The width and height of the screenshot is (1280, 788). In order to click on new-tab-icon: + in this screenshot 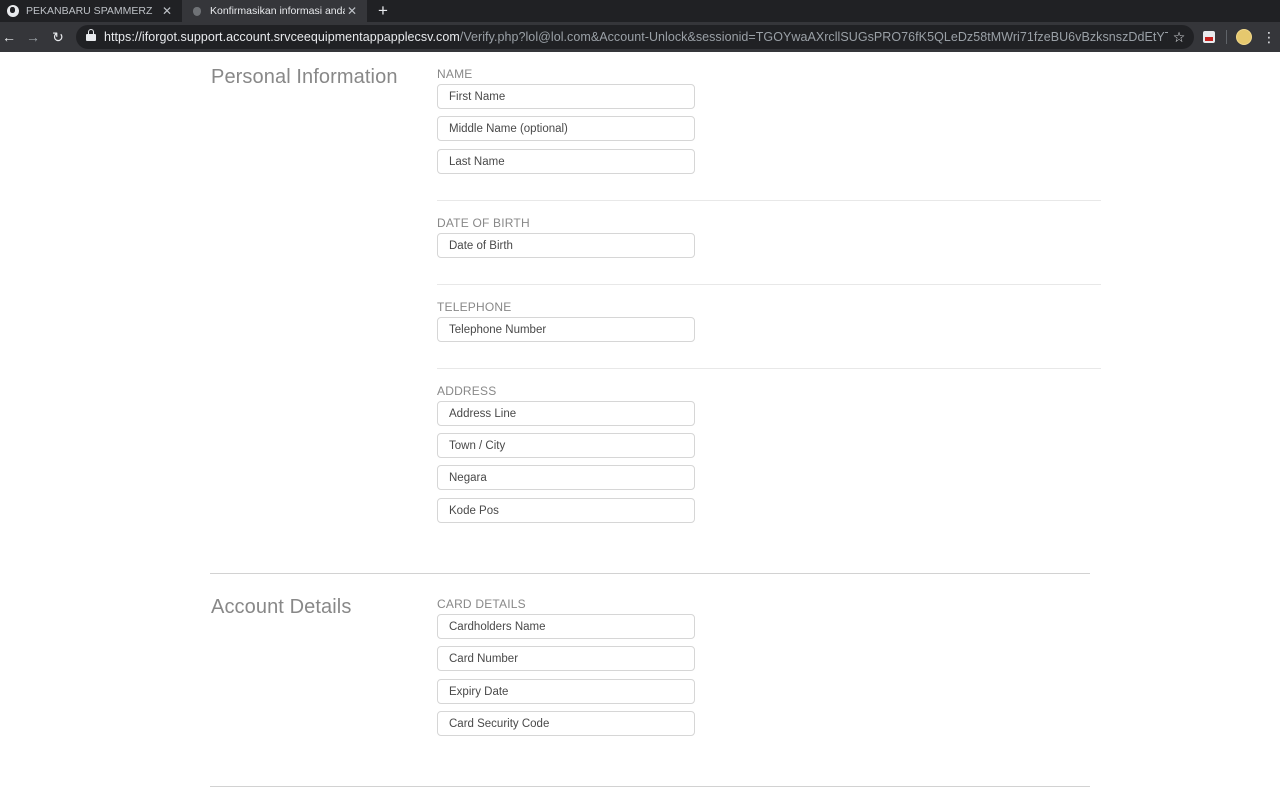, I will do `click(383, 11)`.